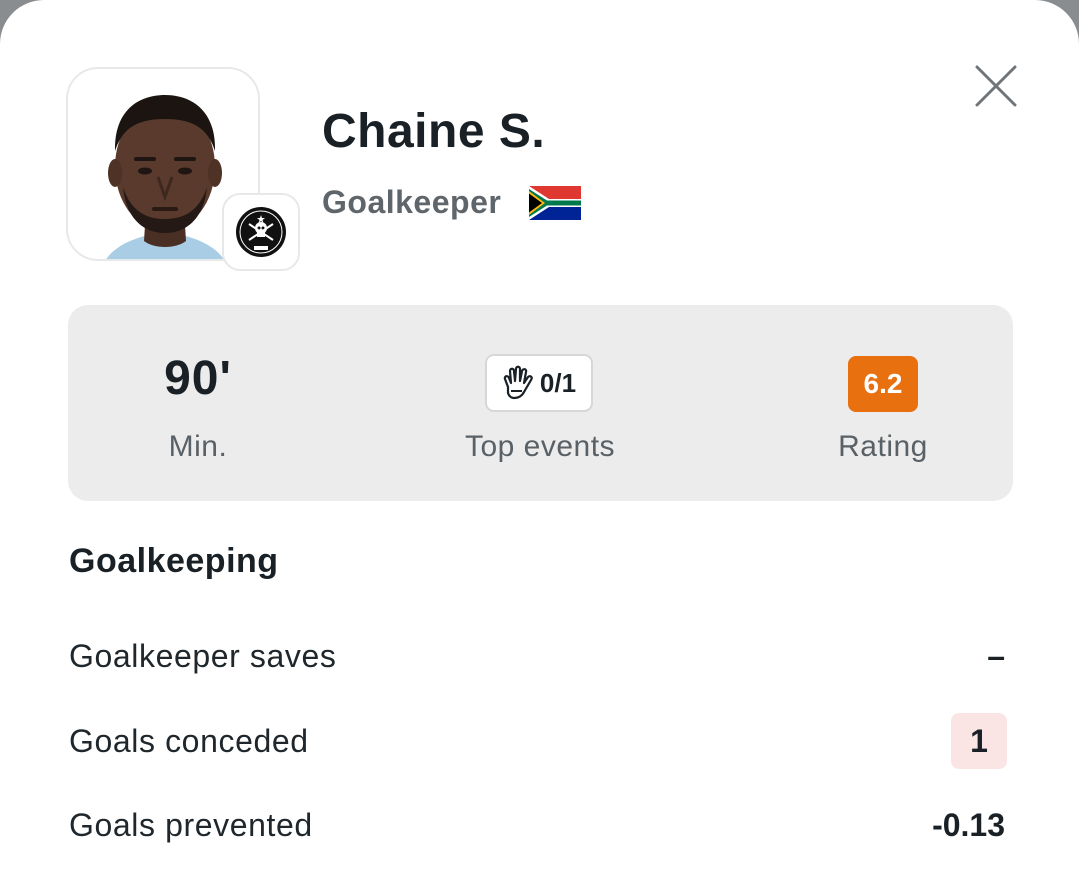  I want to click on stat-row-goals-prevented: Goals prevented -0.13, so click(539, 827).